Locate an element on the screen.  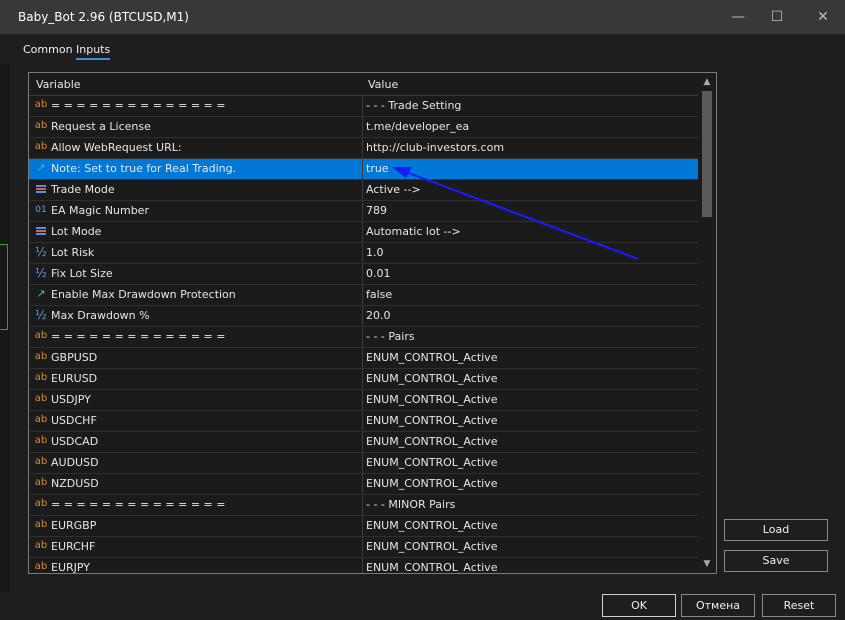
table-row: ↗ Note: Set to true for Real Trading. true is located at coordinates (363, 169).